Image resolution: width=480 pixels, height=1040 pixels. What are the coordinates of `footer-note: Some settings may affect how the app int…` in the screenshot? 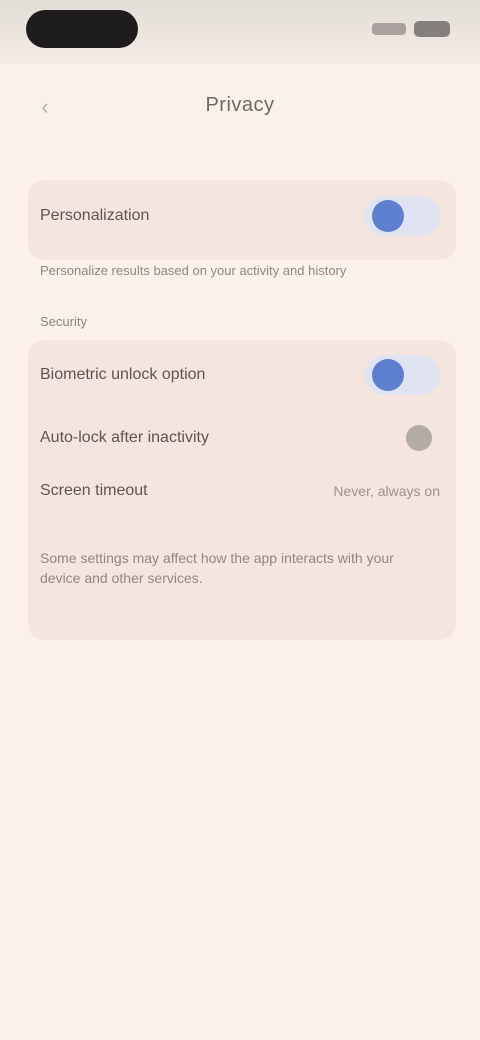 It's located at (217, 568).